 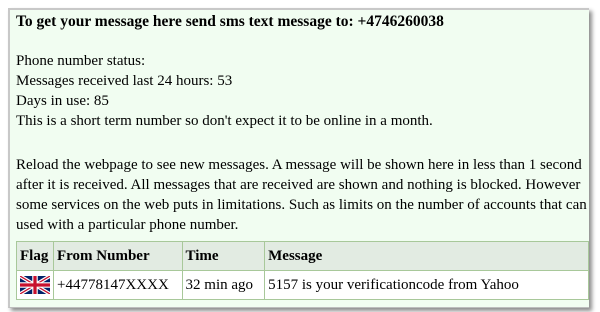 I want to click on message-cell: 5157 is your verificationcode from Yahoo, so click(x=426, y=285).